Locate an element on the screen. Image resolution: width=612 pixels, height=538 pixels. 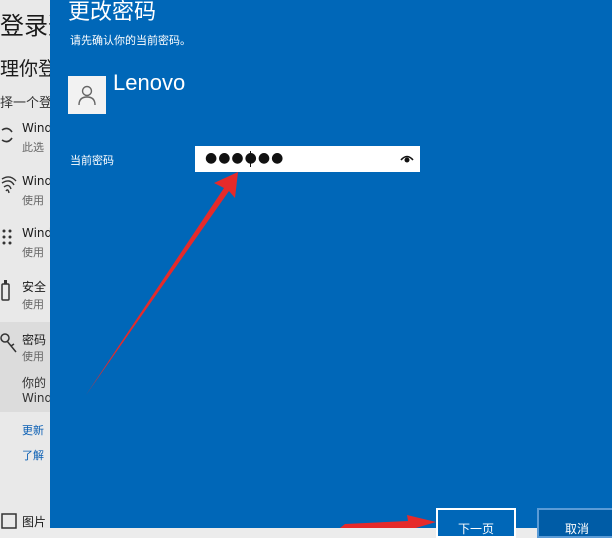
current-password-input: ●●●●●● is located at coordinates (307, 159).